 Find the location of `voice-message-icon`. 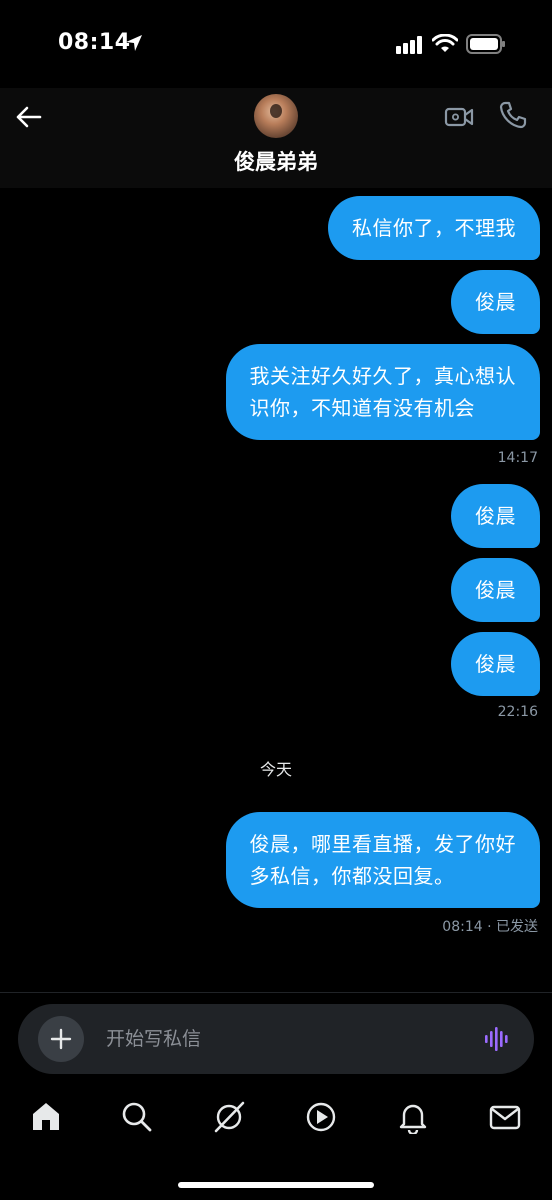

voice-message-icon is located at coordinates (497, 1039).